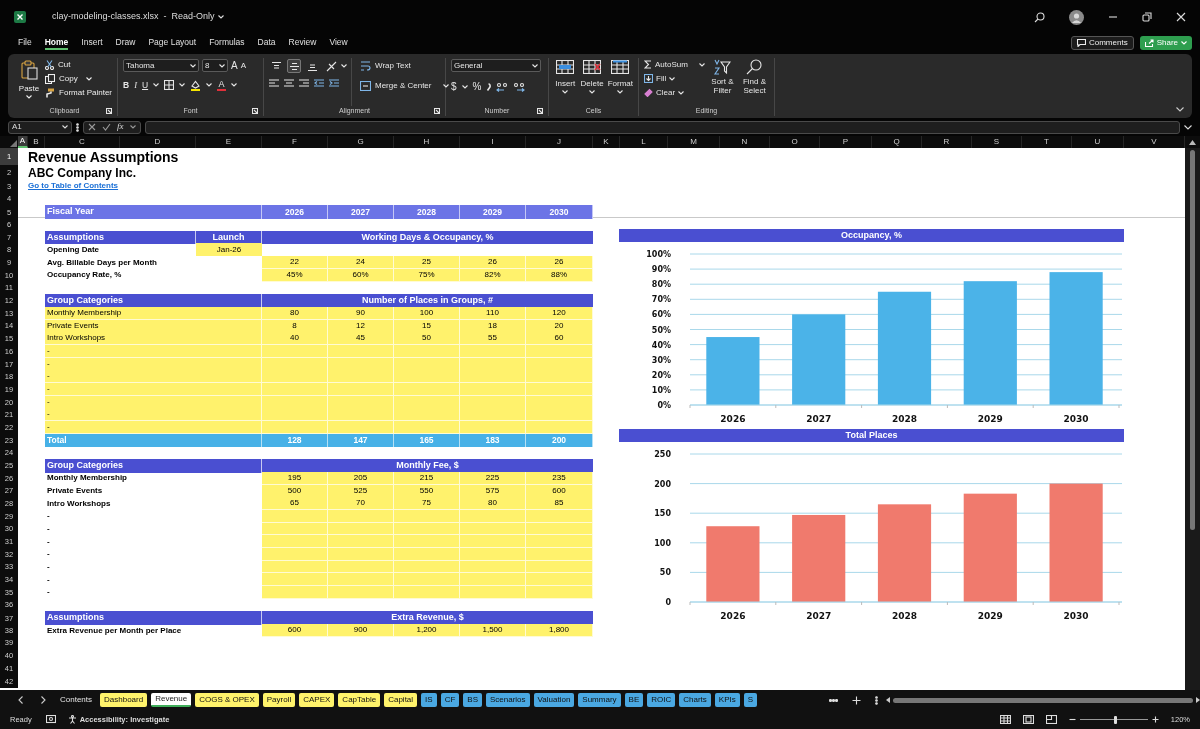 The width and height of the screenshot is (1200, 729). I want to click on increase-font-size-button: A, so click(234, 65).